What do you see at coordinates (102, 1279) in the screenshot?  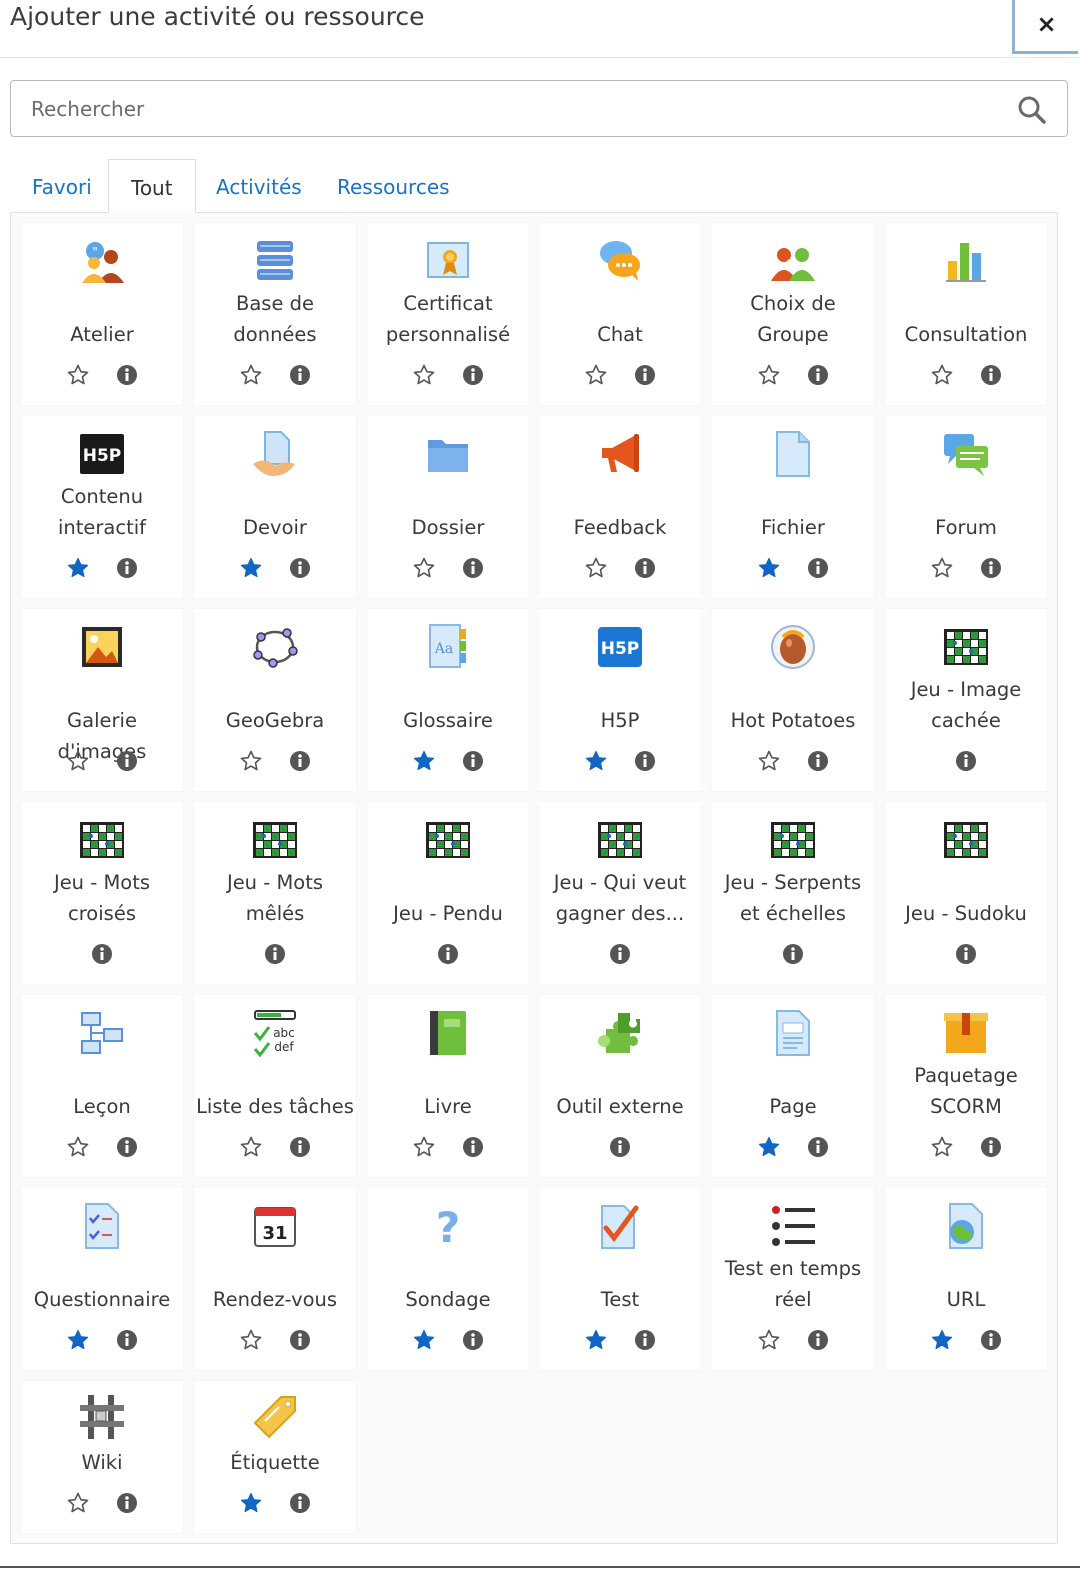 I see `module-card-questionnaire: Questionnaire` at bounding box center [102, 1279].